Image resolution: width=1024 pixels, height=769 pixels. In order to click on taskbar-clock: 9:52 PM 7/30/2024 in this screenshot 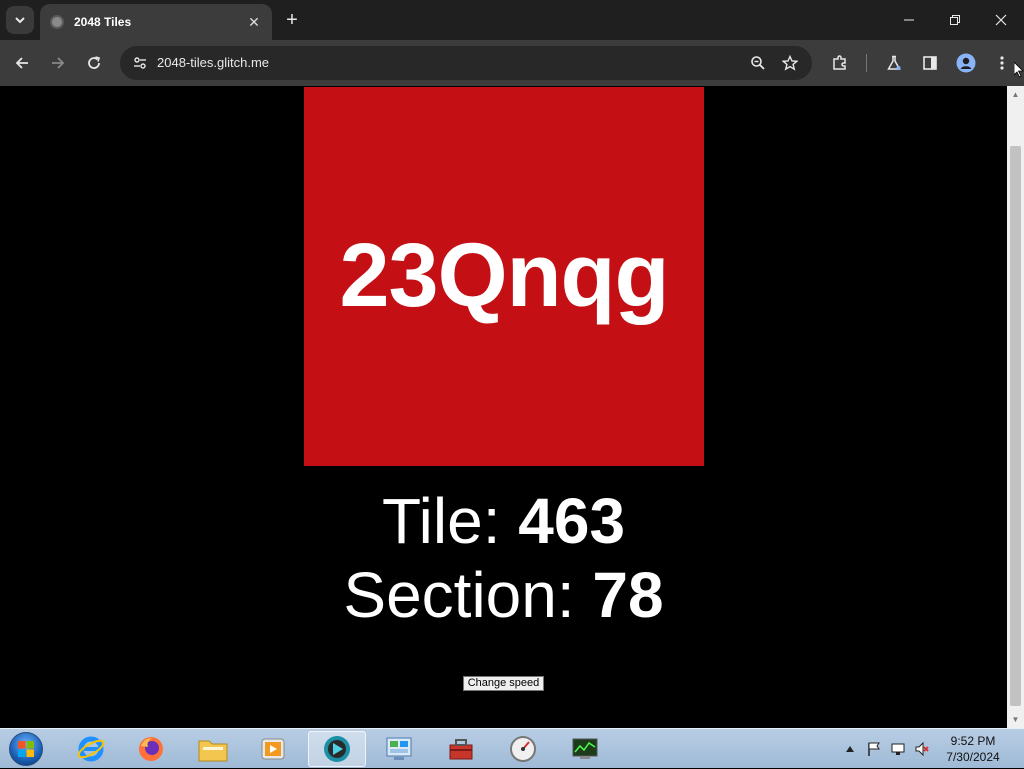, I will do `click(973, 749)`.